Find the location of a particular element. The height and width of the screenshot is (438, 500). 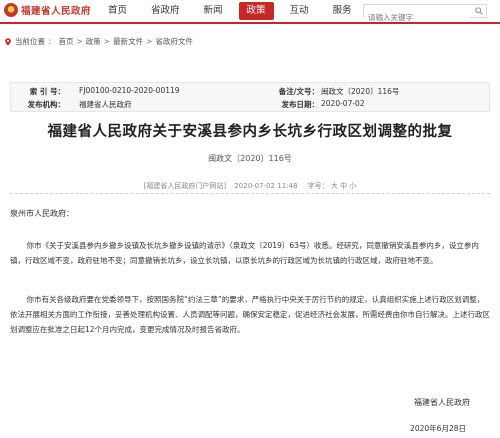

doc-number-label: 备注/文号： is located at coordinates (298, 91).